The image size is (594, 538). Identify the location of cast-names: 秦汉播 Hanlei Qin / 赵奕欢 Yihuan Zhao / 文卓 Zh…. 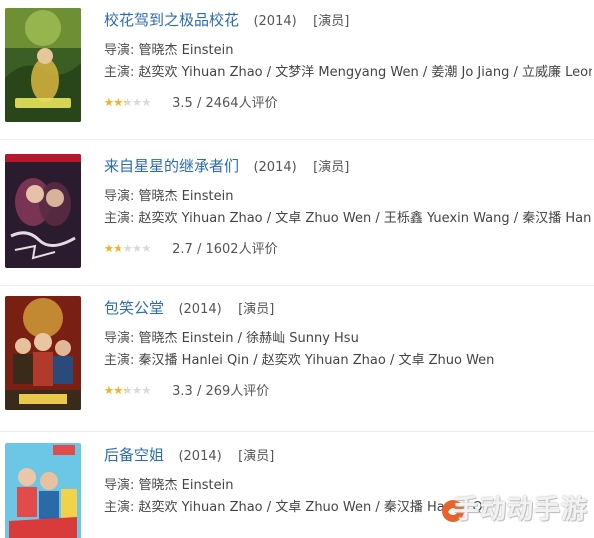
(316, 360).